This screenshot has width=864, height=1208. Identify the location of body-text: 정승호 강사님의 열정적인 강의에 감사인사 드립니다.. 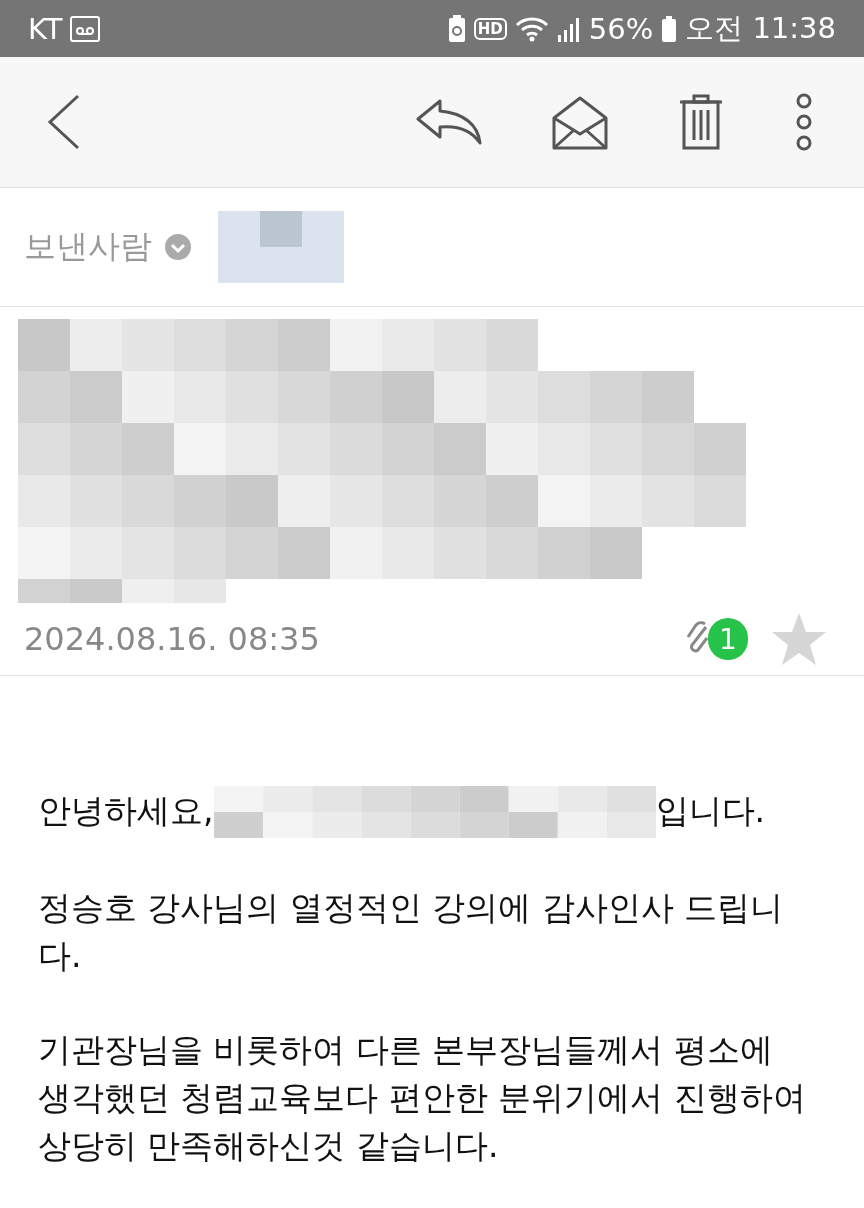
(411, 931).